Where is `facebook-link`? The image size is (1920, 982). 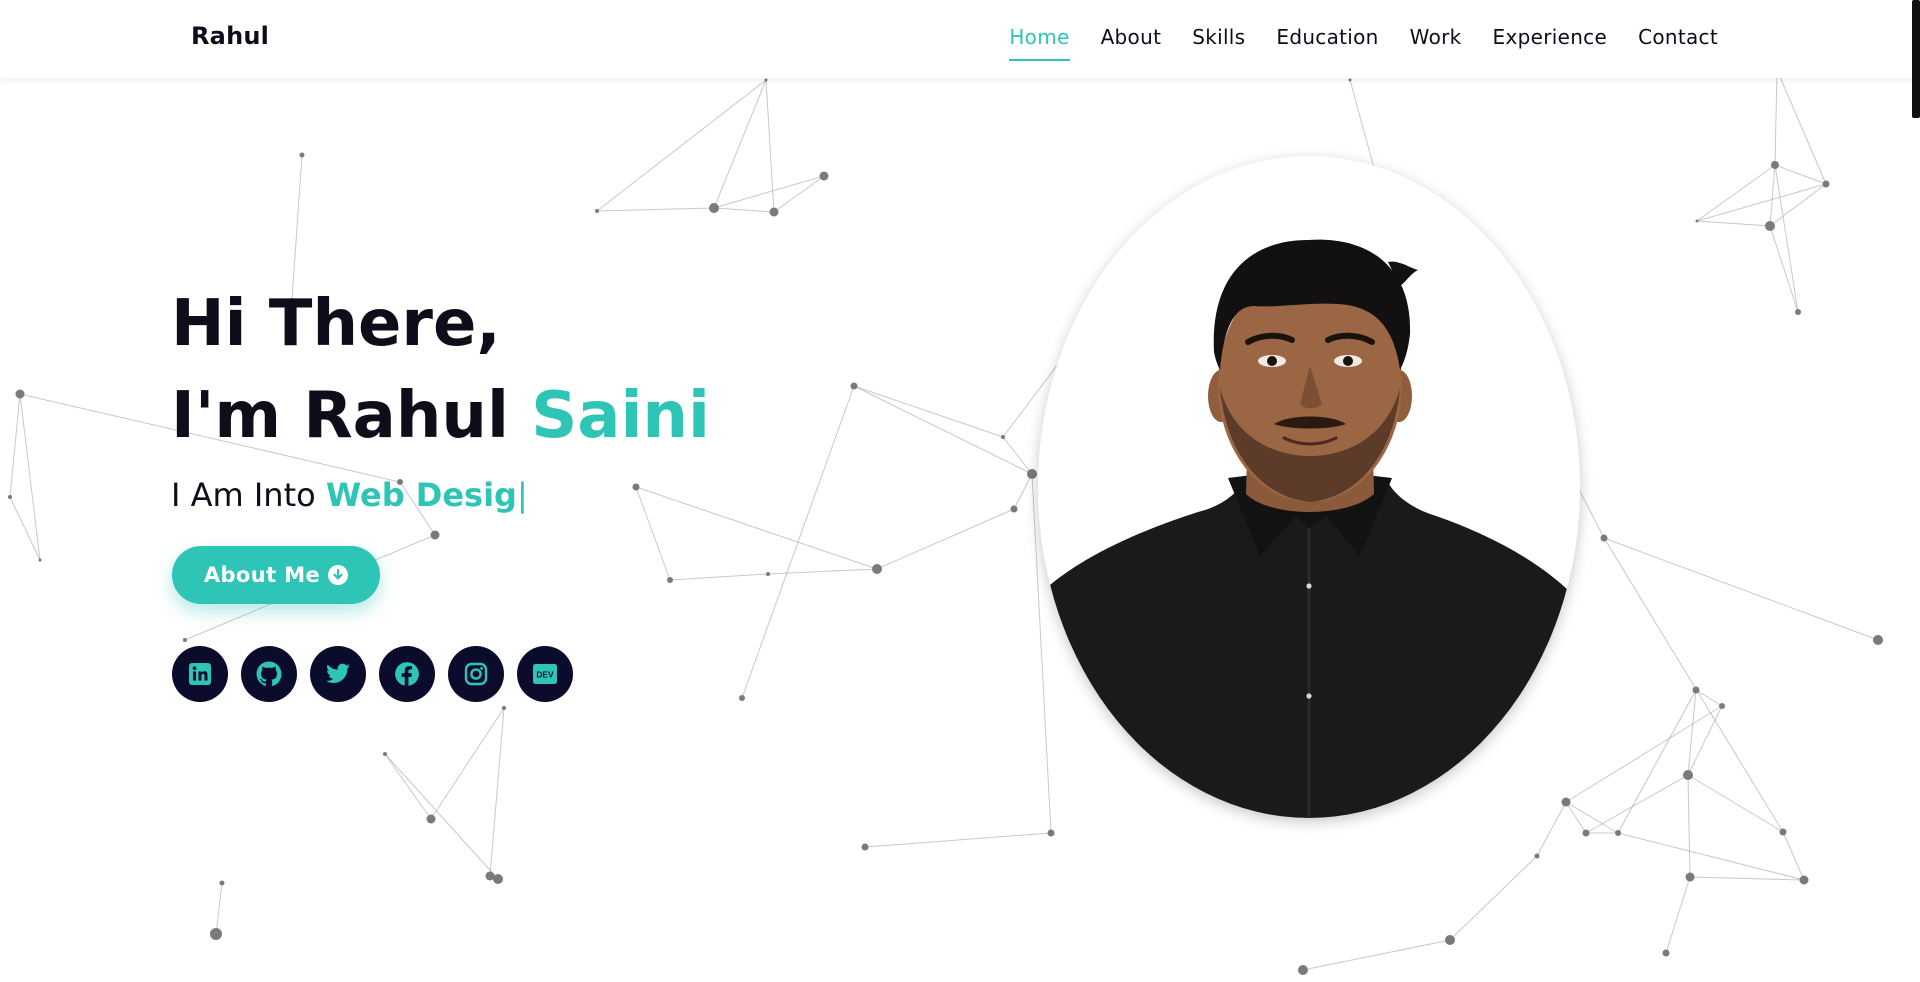 facebook-link is located at coordinates (407, 674).